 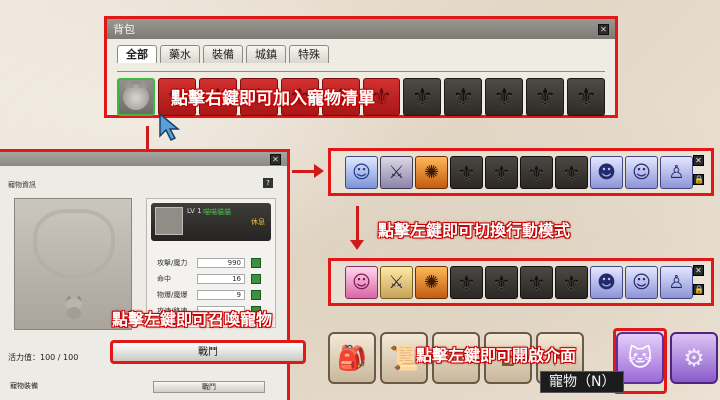 What do you see at coordinates (361, 29) in the screenshot?
I see `bag-titlebar: 背包 ✕` at bounding box center [361, 29].